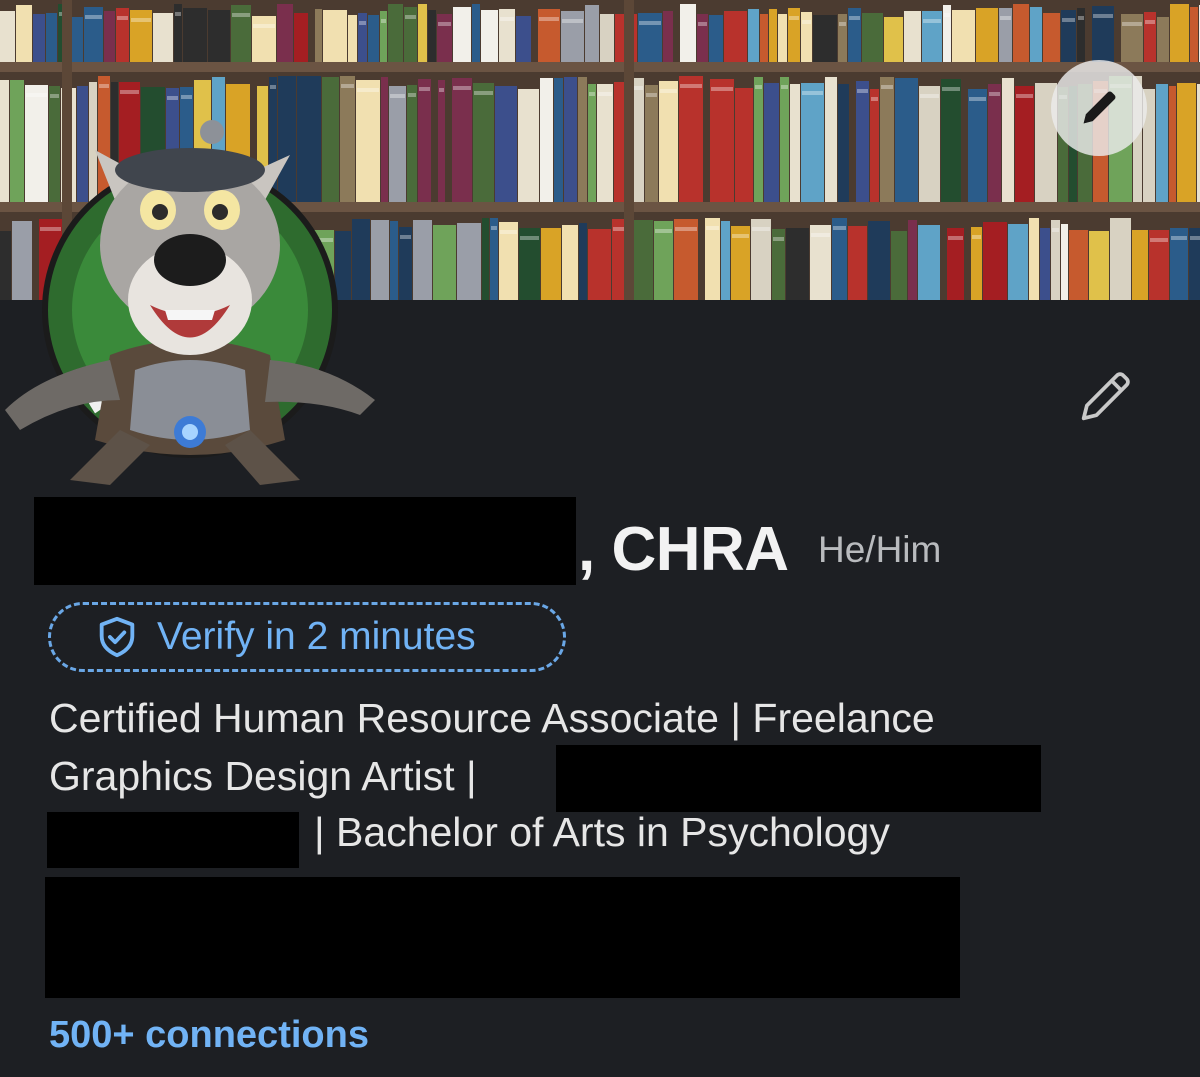 This screenshot has height=1077, width=1200. What do you see at coordinates (117, 637) in the screenshot?
I see `shield-check-icon` at bounding box center [117, 637].